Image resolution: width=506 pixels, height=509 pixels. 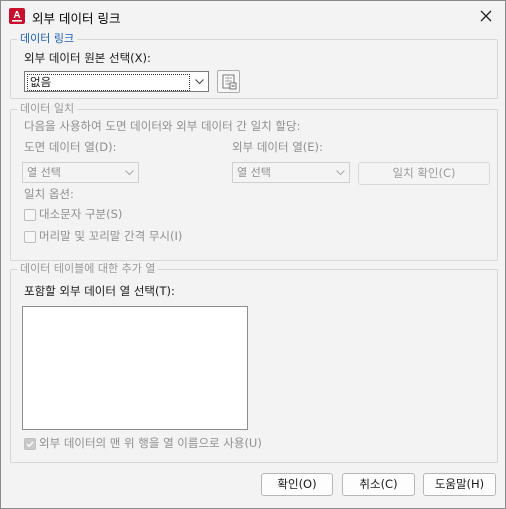 What do you see at coordinates (30, 215) in the screenshot?
I see `case-sensitive-checkbox` at bounding box center [30, 215].